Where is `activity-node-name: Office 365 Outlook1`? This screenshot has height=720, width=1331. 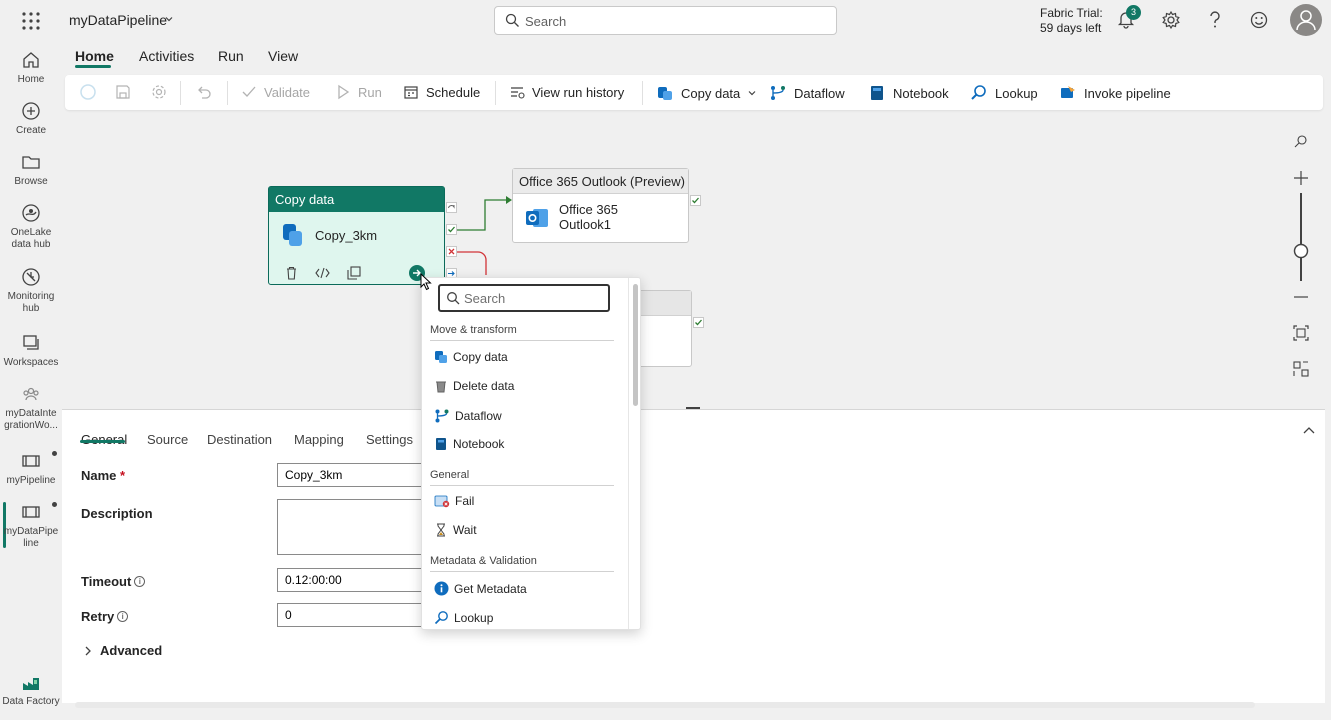
activity-node-name: Office 365 Outlook1 is located at coordinates (588, 217).